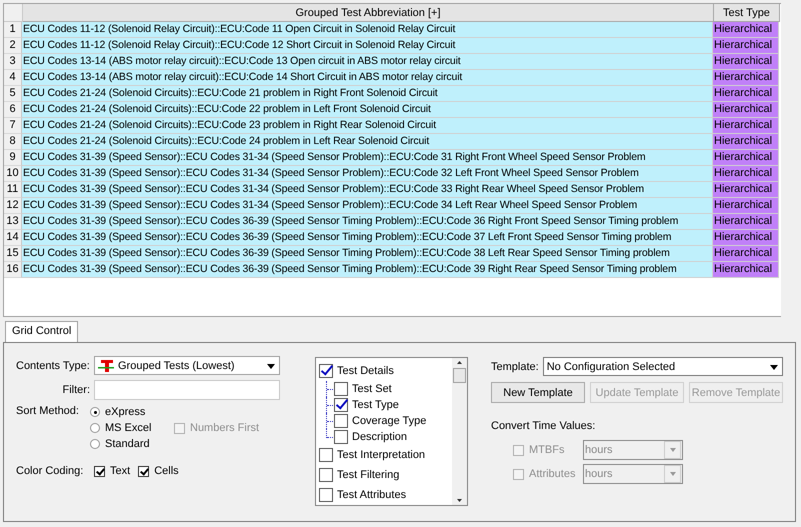  What do you see at coordinates (187, 365) in the screenshot?
I see `contents-type-dropdown: Grouped Tests (Lowest)` at bounding box center [187, 365].